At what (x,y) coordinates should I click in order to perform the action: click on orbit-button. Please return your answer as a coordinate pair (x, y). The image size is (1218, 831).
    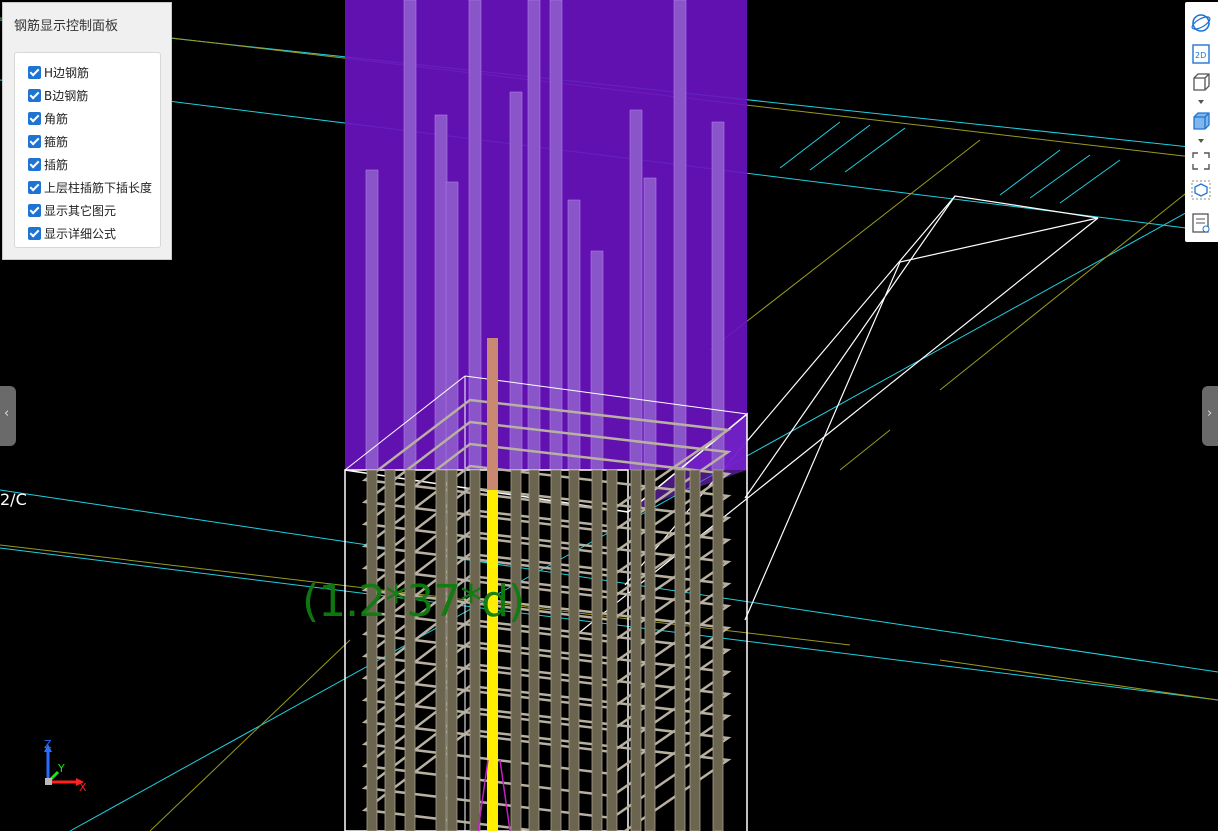
    Looking at the image, I should click on (1201, 23).